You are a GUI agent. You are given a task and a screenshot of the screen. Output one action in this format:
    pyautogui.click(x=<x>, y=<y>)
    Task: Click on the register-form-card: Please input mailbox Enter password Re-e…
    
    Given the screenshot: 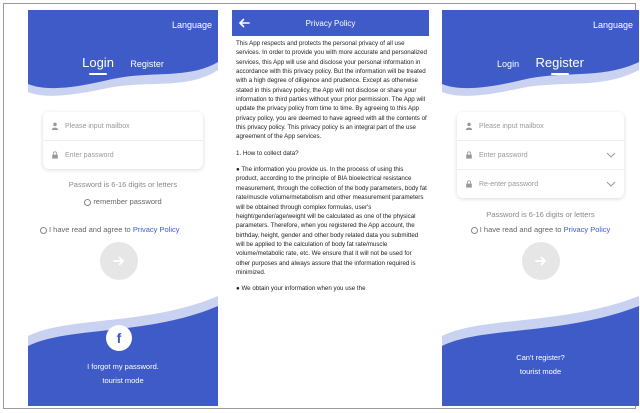 What is the action you would take?
    pyautogui.click(x=540, y=155)
    